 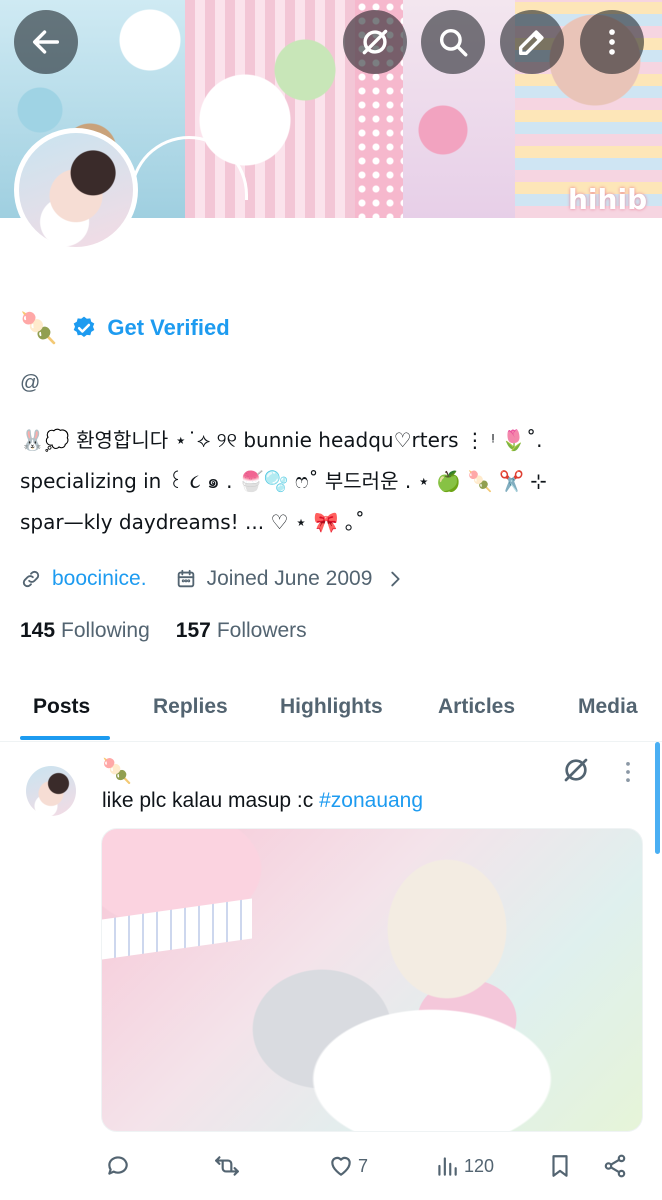 What do you see at coordinates (190, 707) in the screenshot?
I see `tab-replies: Replies` at bounding box center [190, 707].